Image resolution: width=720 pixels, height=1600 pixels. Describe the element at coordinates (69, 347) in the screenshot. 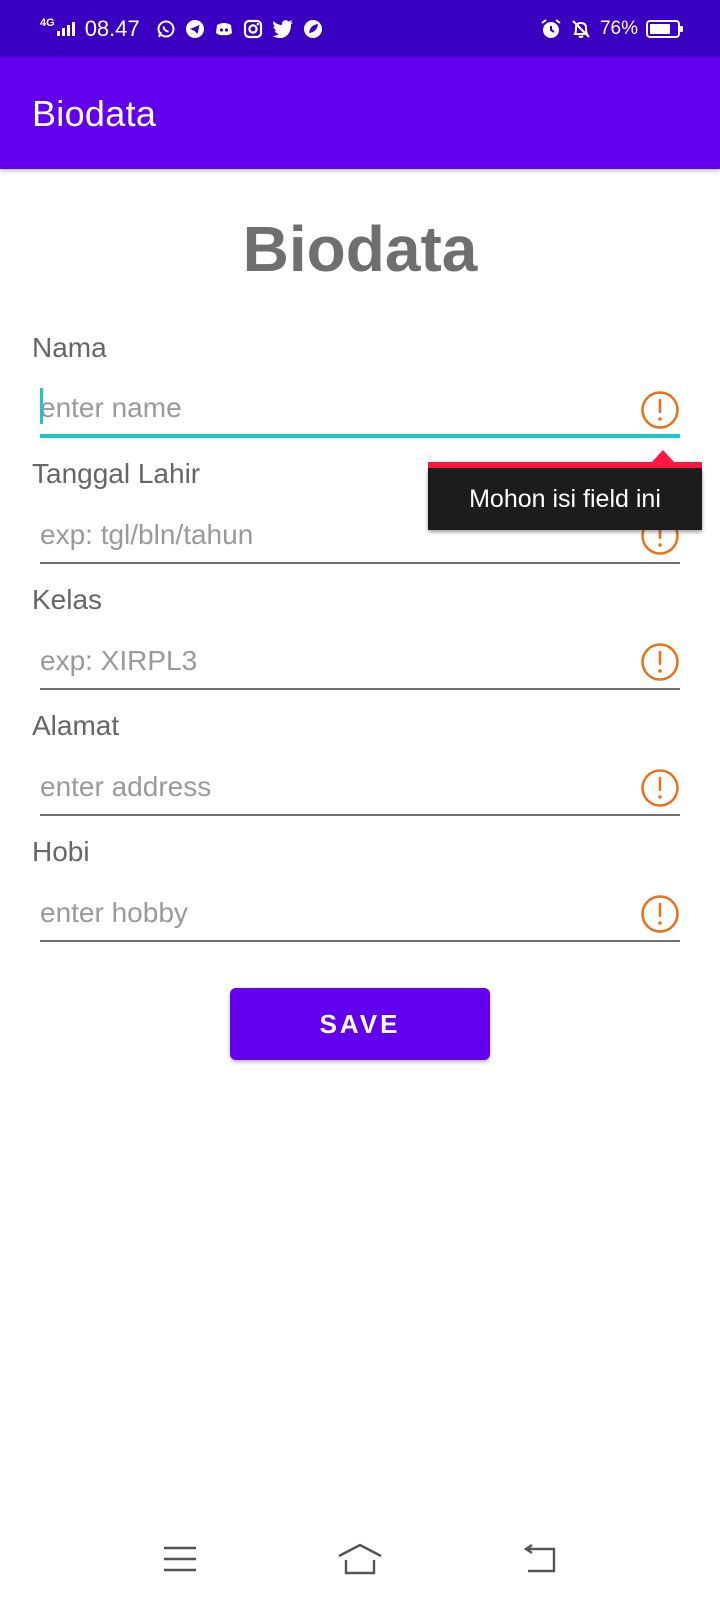

I see `name-label: Nama` at that location.